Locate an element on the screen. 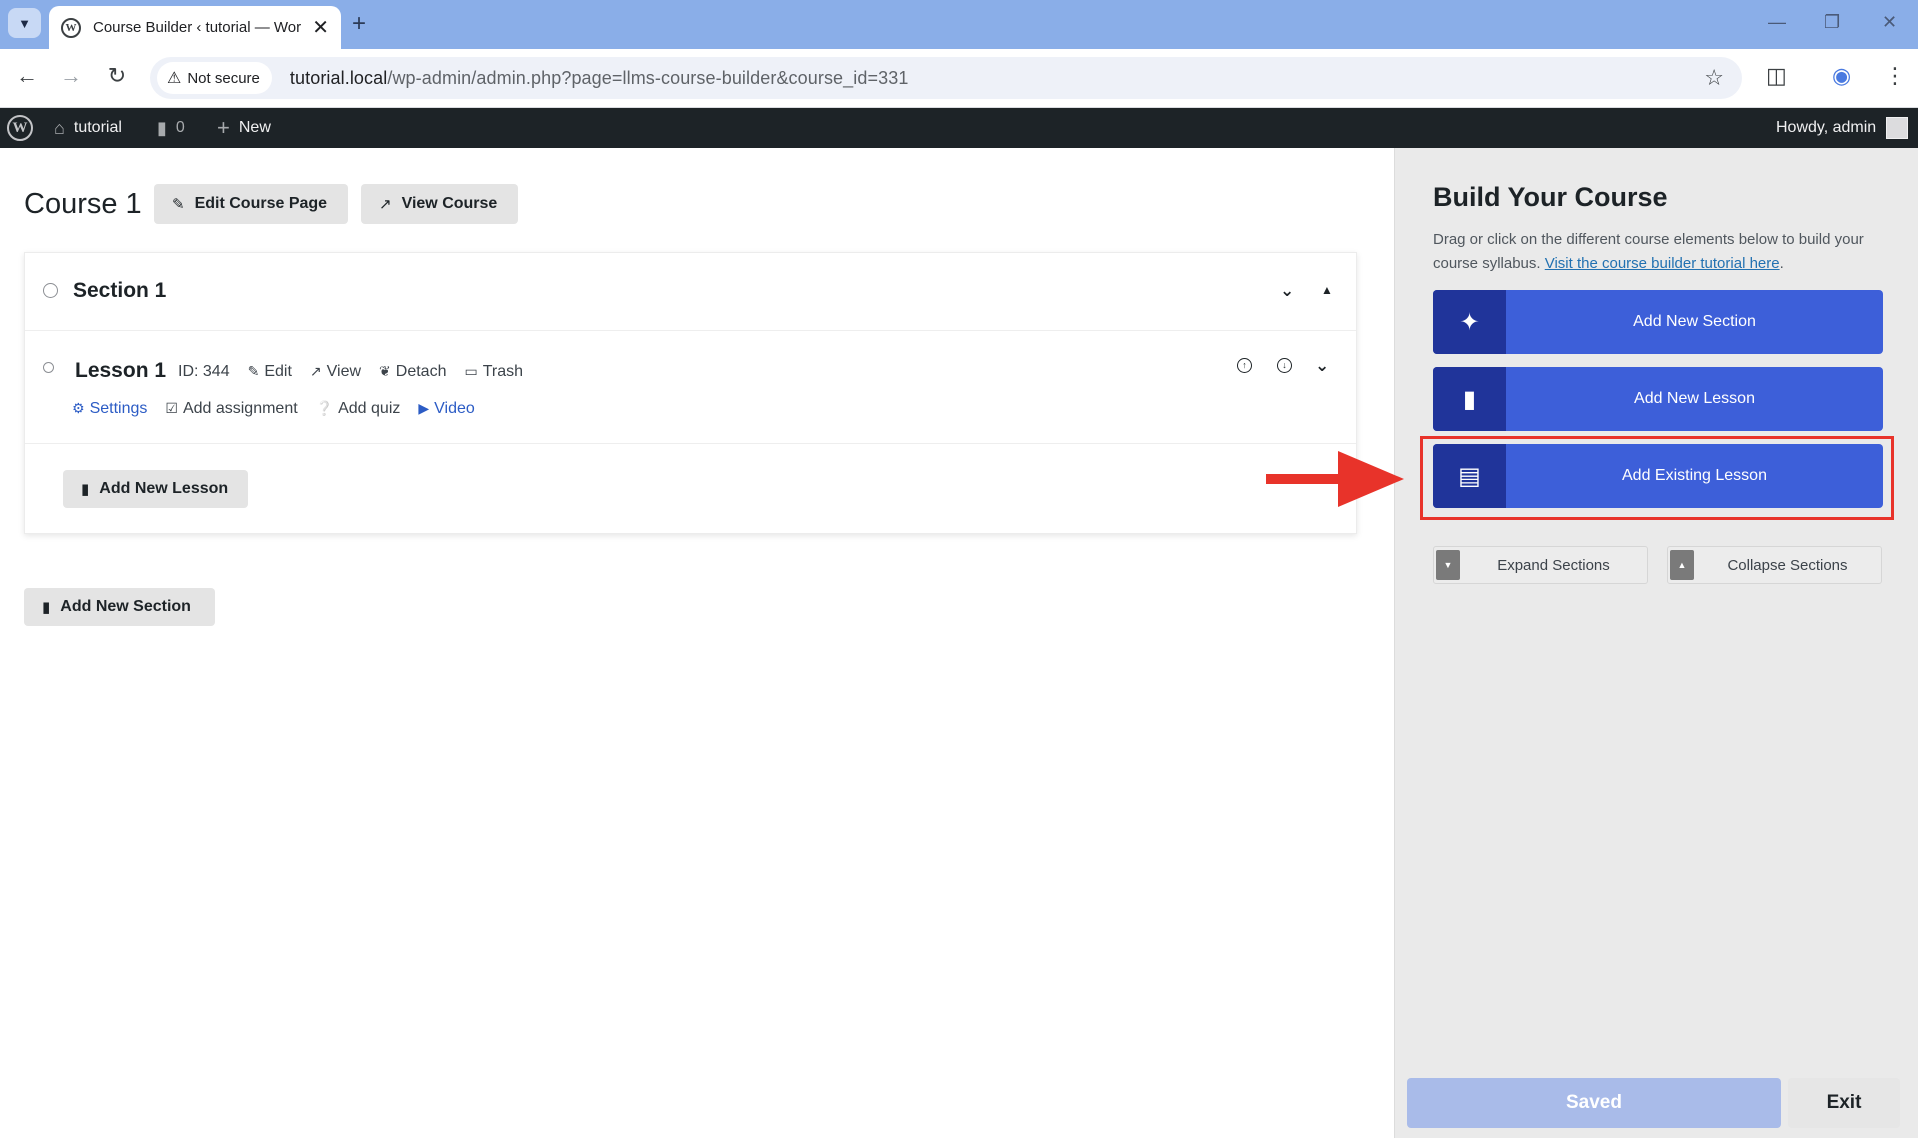  add-new-section-label: Add New Section is located at coordinates (125, 606).